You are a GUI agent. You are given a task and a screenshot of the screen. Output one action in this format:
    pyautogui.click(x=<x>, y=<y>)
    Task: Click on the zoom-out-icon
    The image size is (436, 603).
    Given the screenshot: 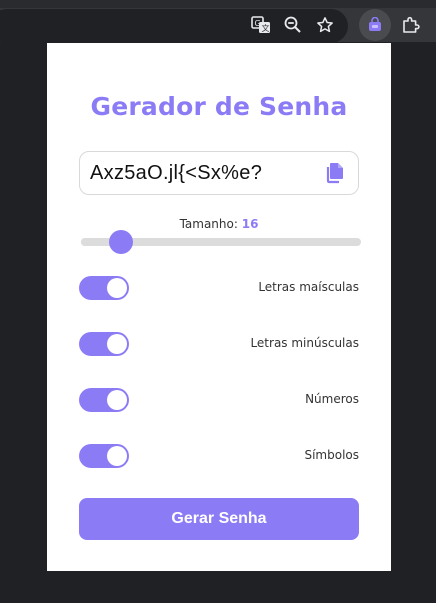 What is the action you would take?
    pyautogui.click(x=293, y=25)
    